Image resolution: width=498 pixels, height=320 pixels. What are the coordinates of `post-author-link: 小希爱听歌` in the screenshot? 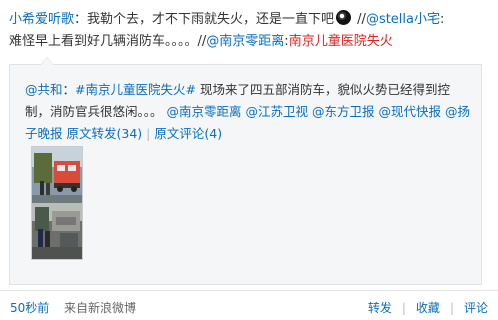 It's located at (41, 19).